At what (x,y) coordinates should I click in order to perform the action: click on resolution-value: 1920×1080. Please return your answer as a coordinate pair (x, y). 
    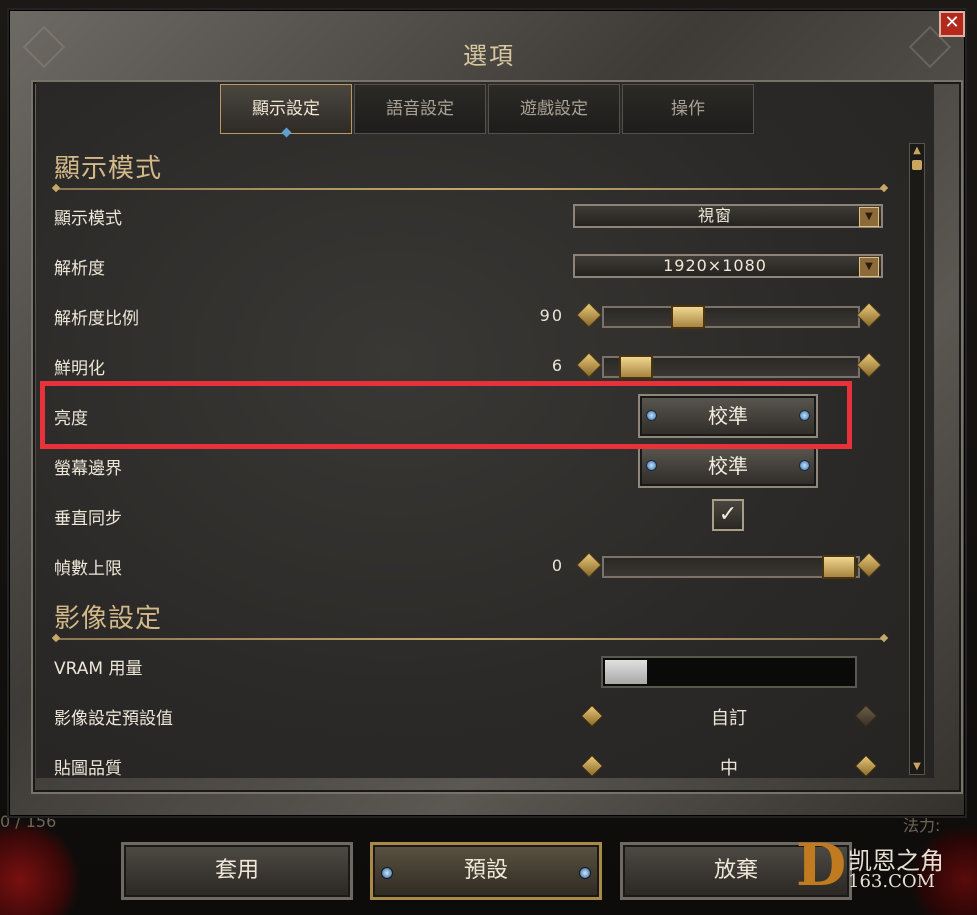
    Looking at the image, I should click on (715, 265).